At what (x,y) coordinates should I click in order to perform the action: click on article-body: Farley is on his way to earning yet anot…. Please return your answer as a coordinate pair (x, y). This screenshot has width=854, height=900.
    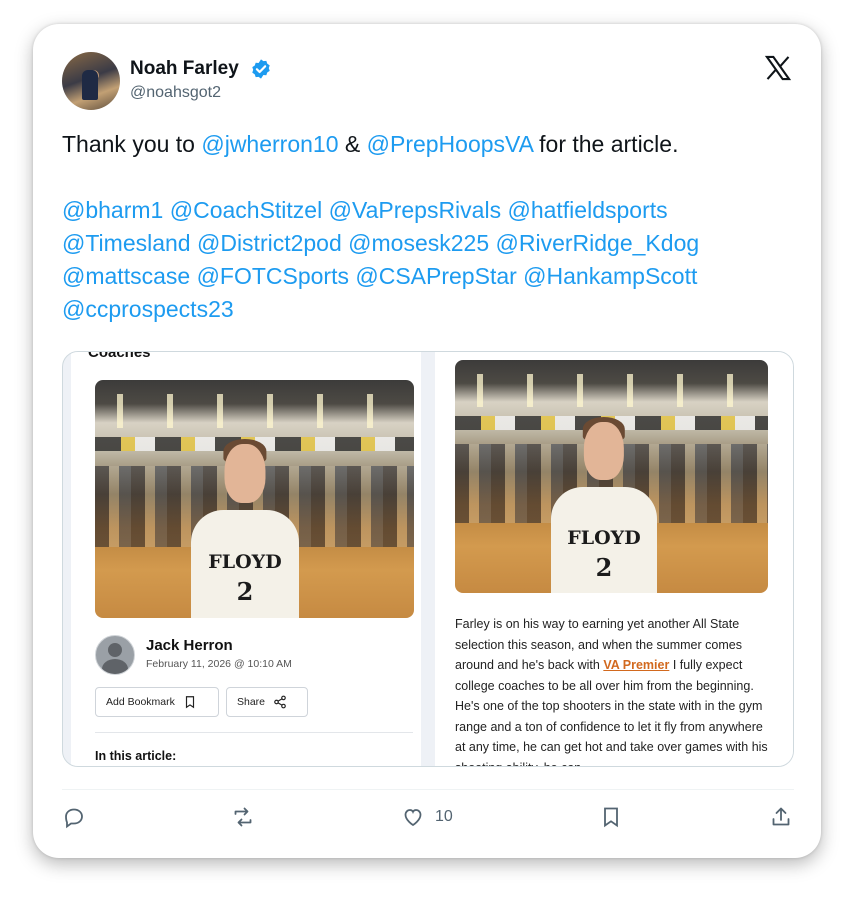
    Looking at the image, I should click on (614, 690).